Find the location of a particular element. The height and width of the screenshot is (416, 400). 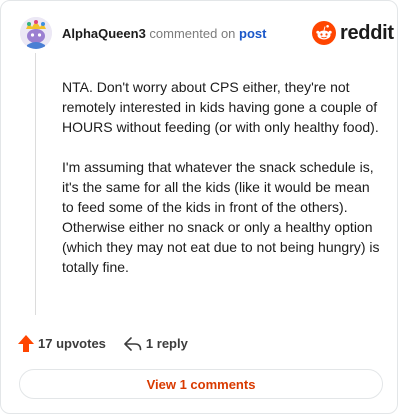

reddit-snoo-icon is located at coordinates (324, 33).